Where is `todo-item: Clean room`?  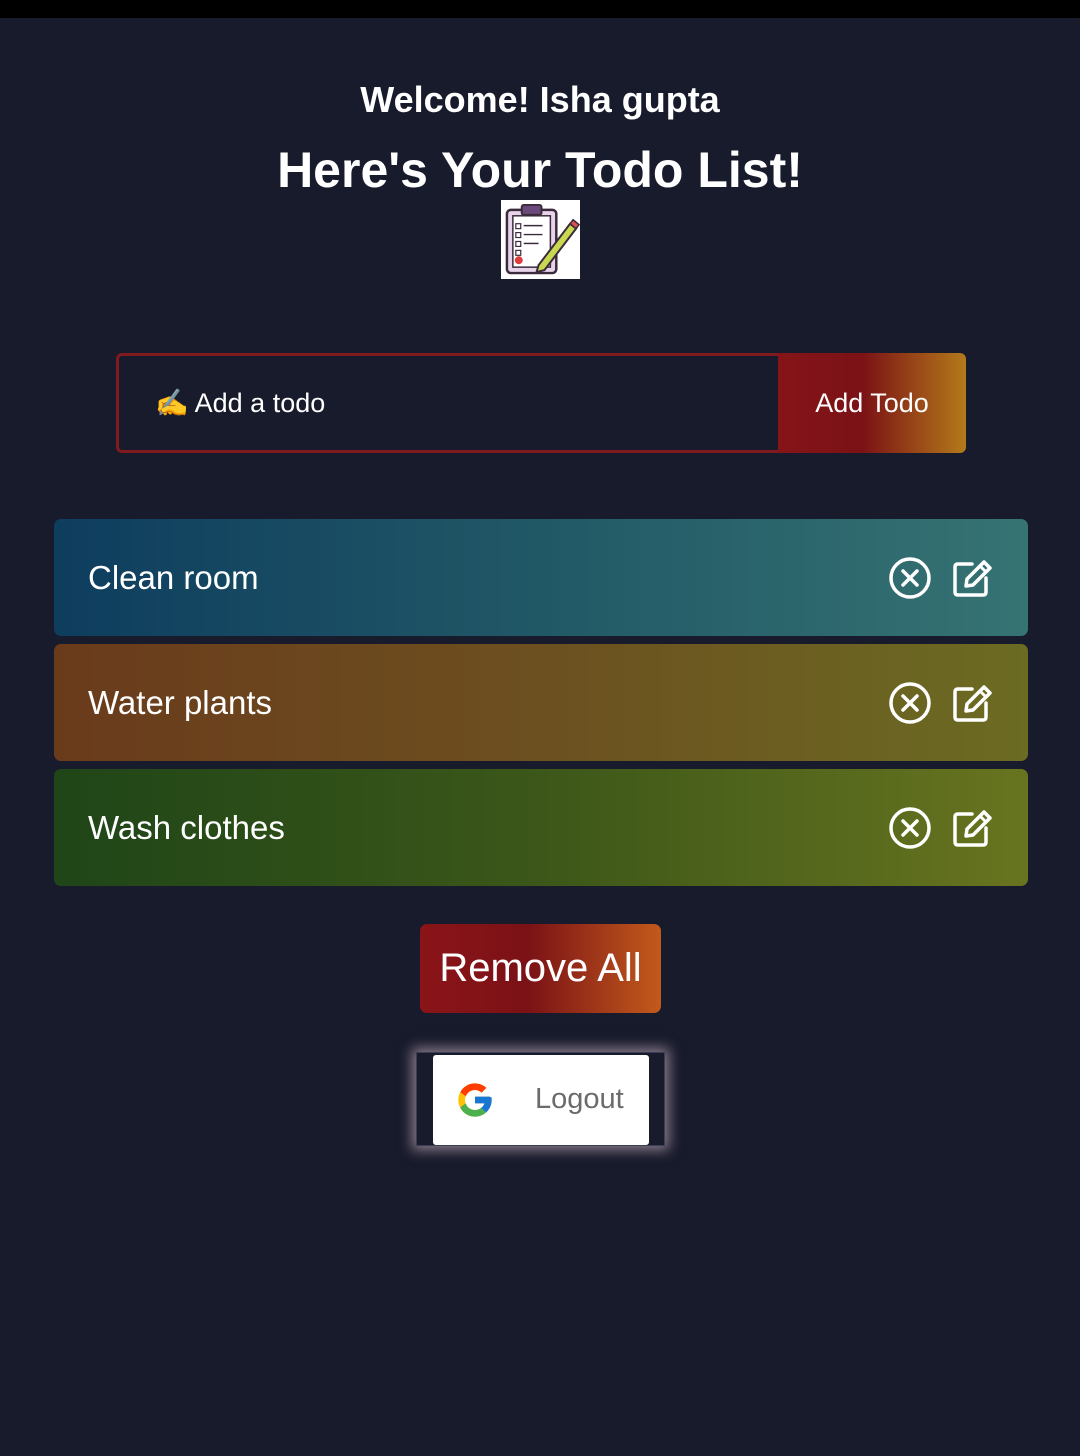 todo-item: Clean room is located at coordinates (541, 577).